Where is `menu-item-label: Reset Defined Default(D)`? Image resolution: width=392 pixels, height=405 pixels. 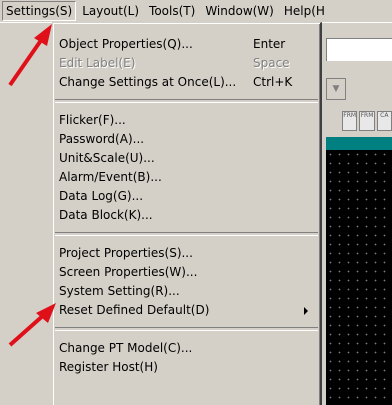
menu-item-label: Reset Defined Default(D) is located at coordinates (134, 310).